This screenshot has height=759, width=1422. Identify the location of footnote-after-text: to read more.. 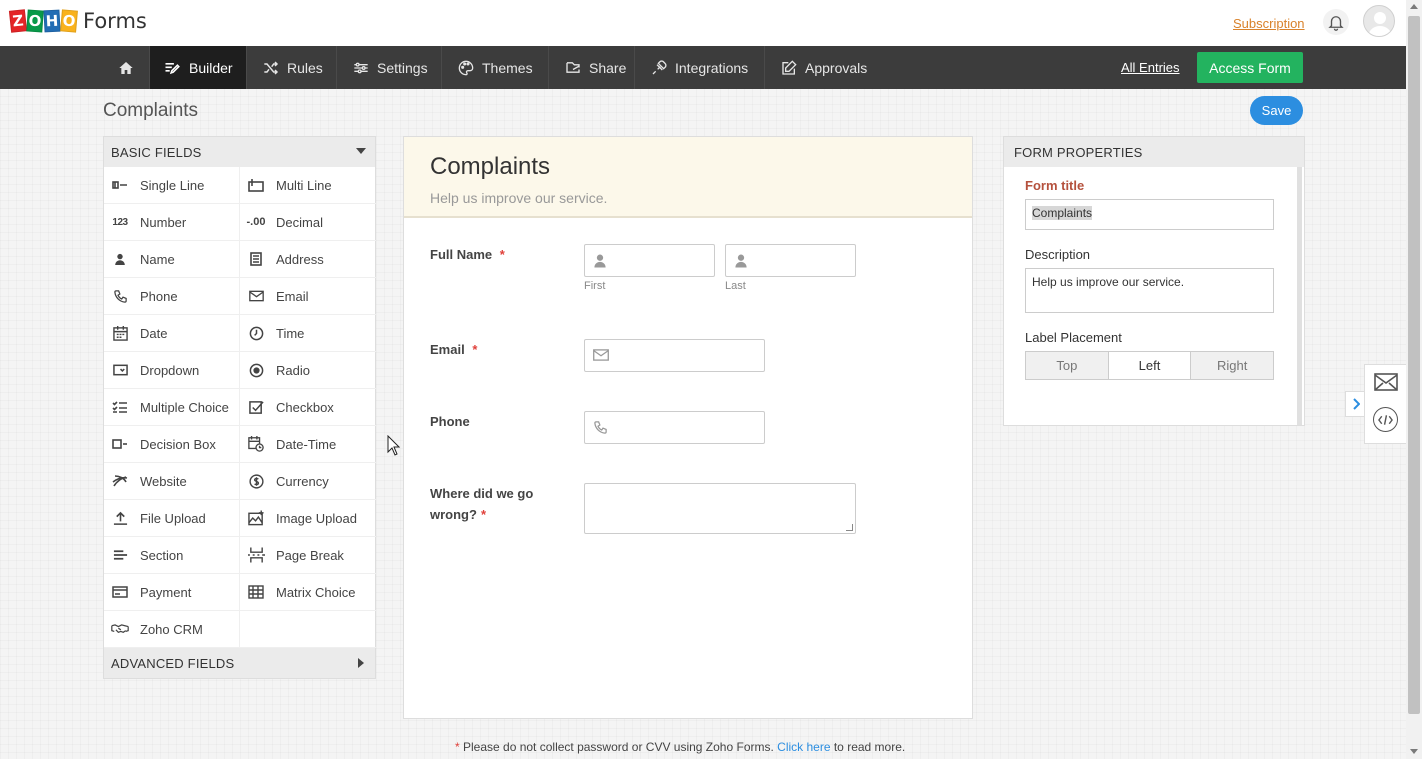
(868, 747).